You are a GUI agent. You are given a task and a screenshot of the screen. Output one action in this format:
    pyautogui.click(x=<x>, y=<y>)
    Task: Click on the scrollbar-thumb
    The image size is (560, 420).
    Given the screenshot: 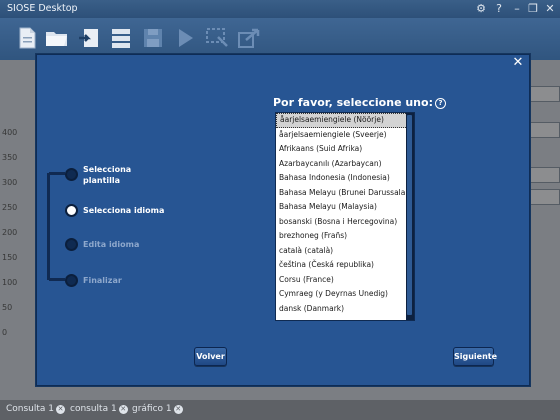 What is the action you would take?
    pyautogui.click(x=409, y=215)
    